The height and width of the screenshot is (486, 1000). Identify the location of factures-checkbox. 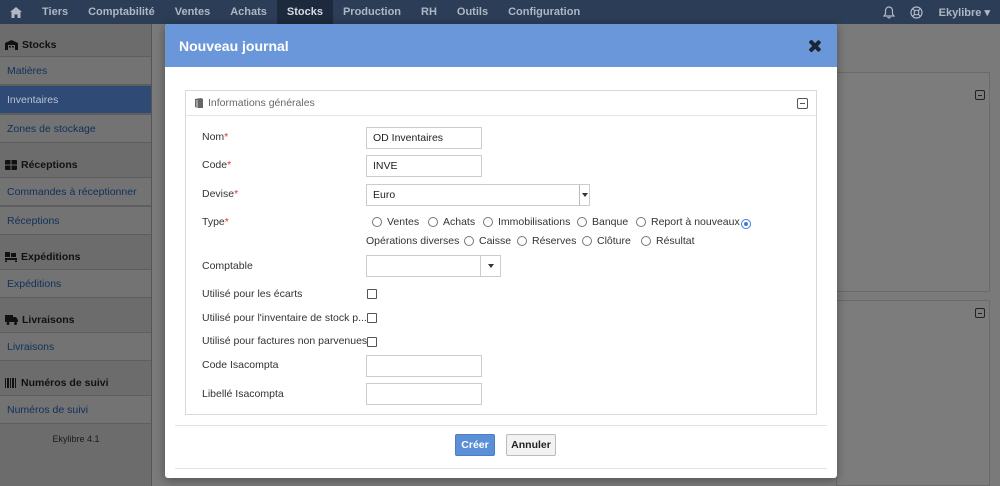
(372, 342).